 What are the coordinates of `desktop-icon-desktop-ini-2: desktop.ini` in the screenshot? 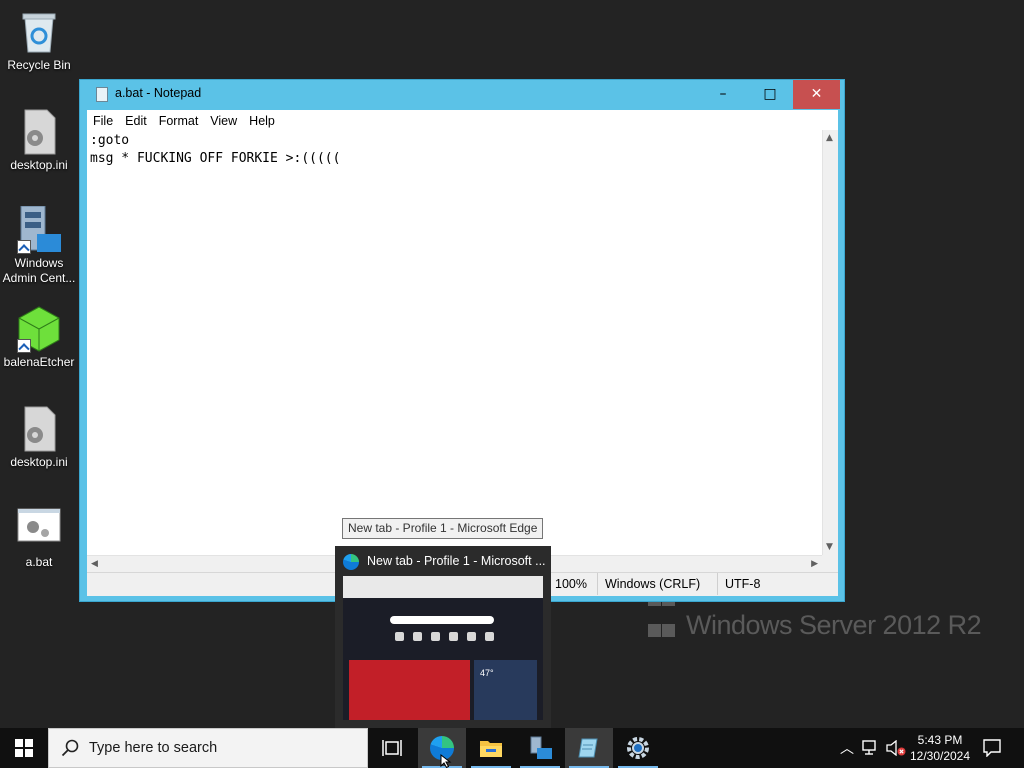 It's located at (39, 437).